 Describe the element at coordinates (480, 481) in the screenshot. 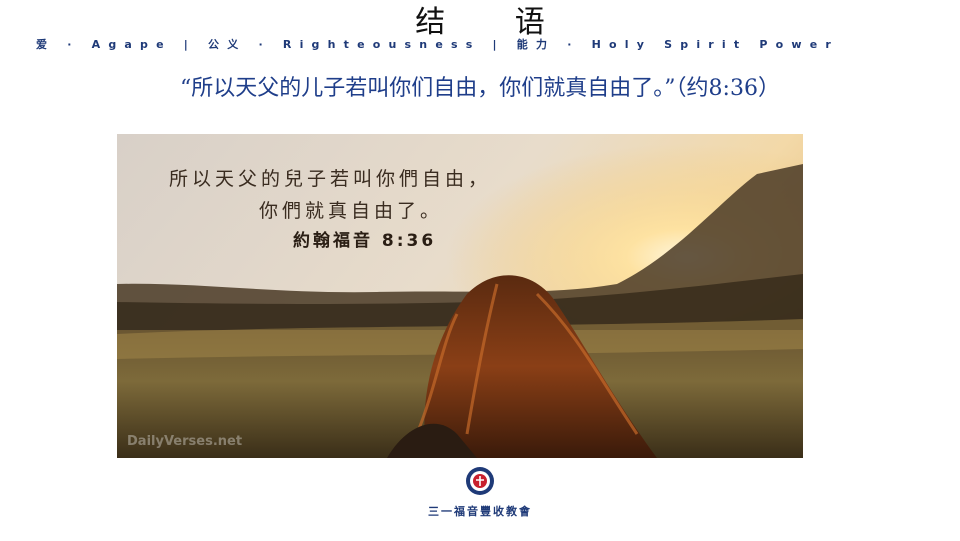

I see `church-logo-icon` at that location.